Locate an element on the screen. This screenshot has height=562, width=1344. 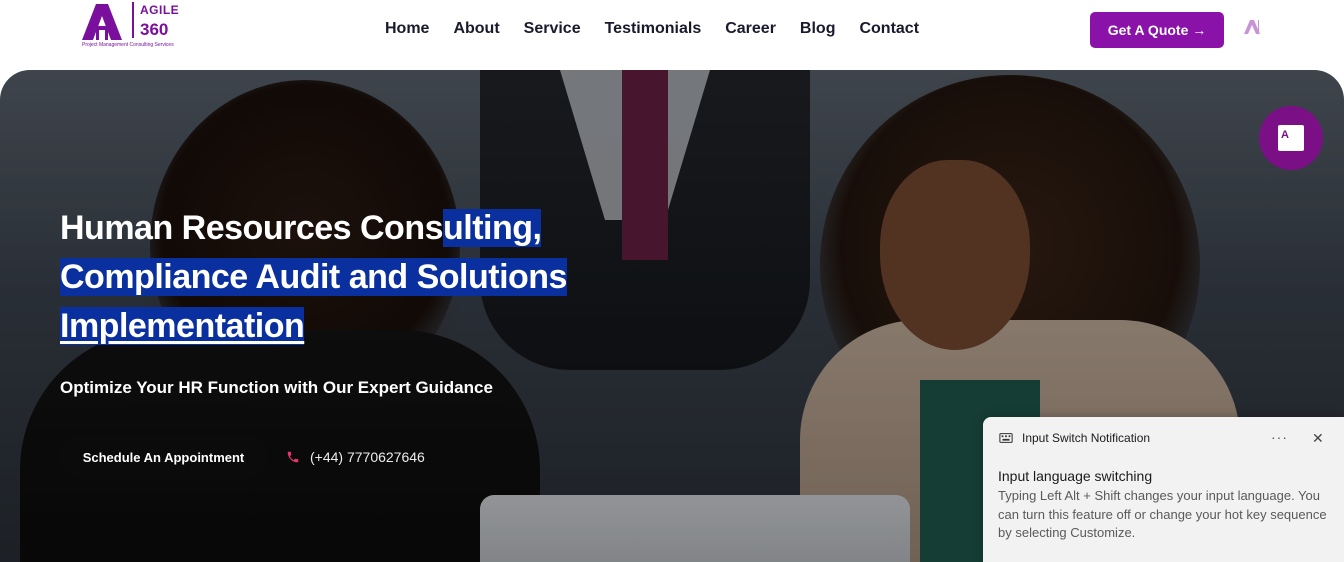
notification-title: Input language switching is located at coordinates (1075, 476).